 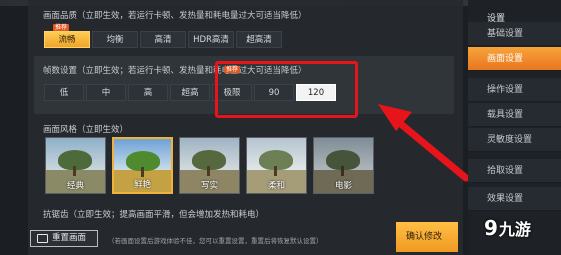 I want to click on style-option-realistic: 写实, so click(x=209, y=165).